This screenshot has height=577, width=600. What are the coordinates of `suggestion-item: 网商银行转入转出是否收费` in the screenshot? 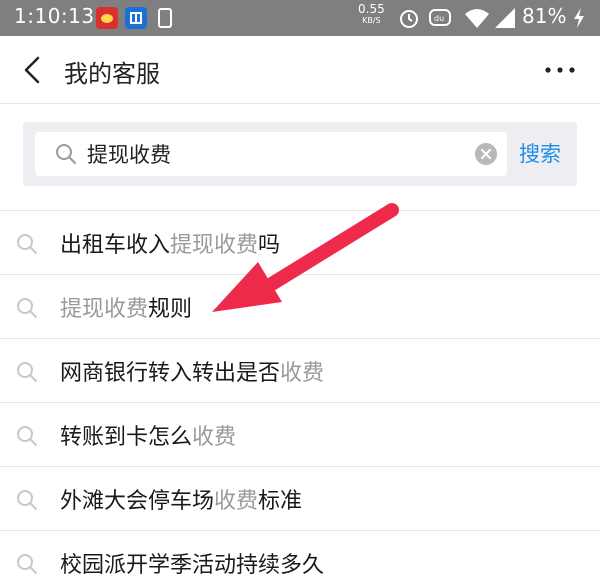 It's located at (300, 370).